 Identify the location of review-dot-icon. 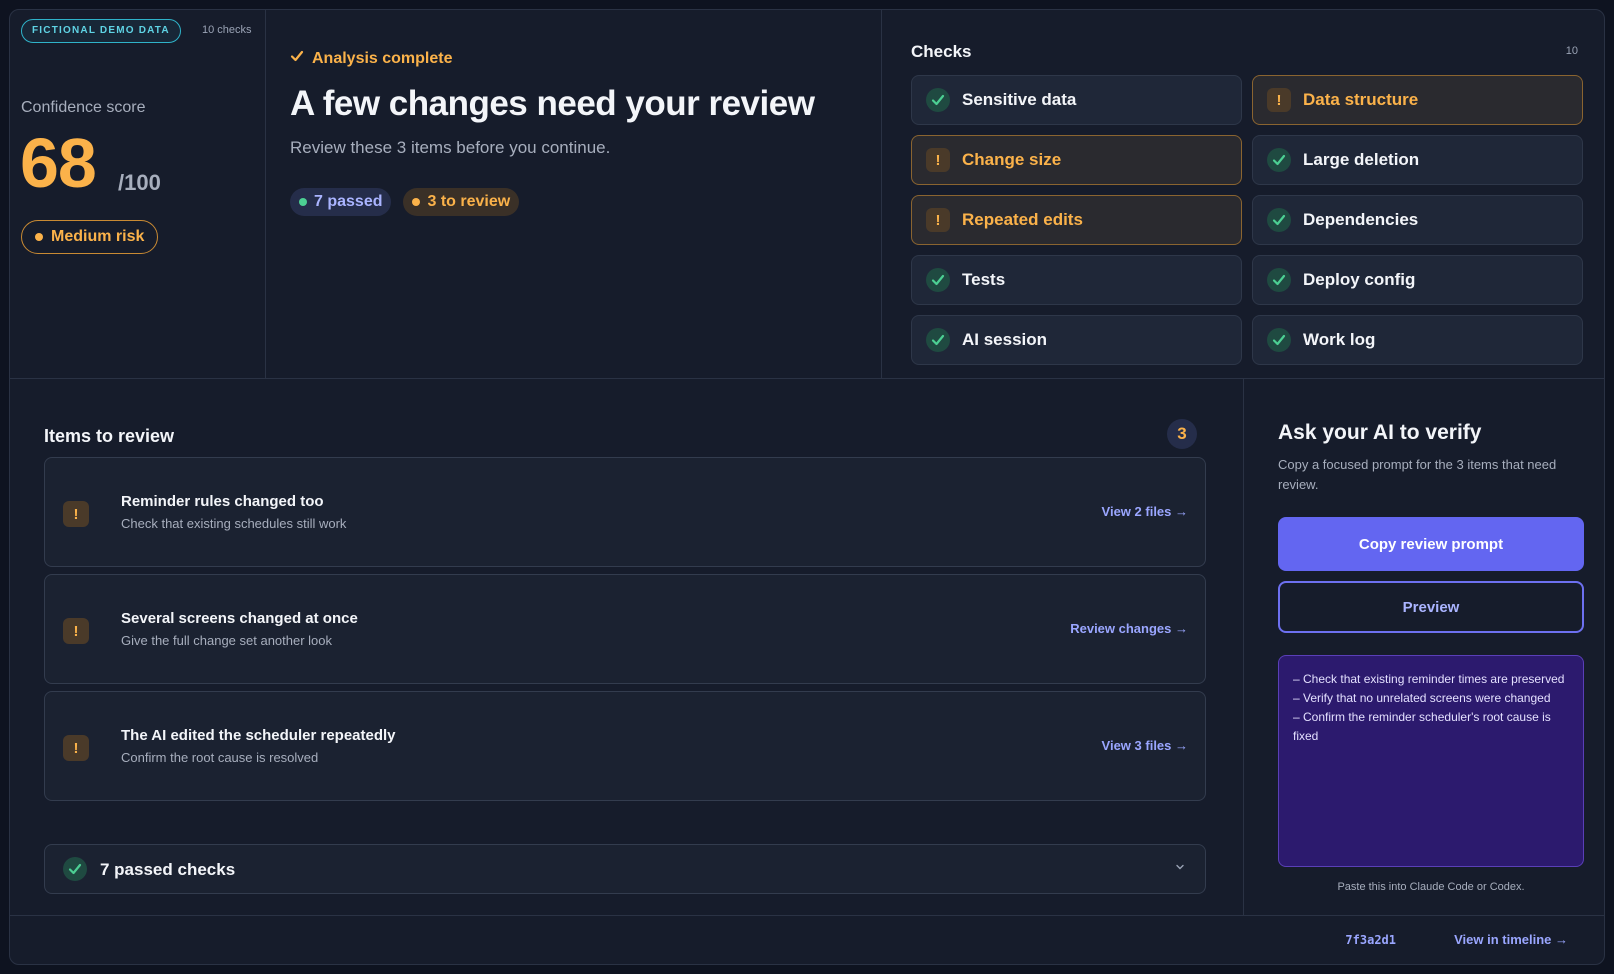
(416, 202).